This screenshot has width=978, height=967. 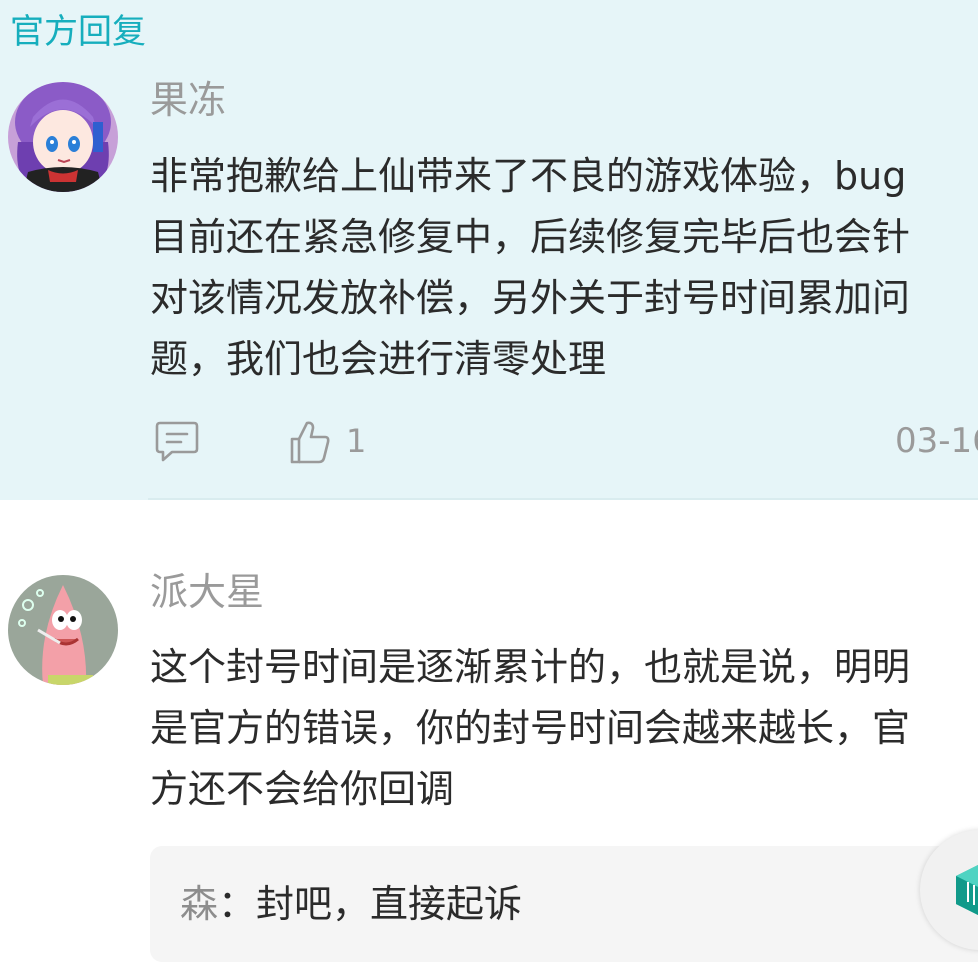 What do you see at coordinates (528, 176) in the screenshot?
I see `text-line: 非常抱歉给上仙带来了不良的游戏体验，bug` at bounding box center [528, 176].